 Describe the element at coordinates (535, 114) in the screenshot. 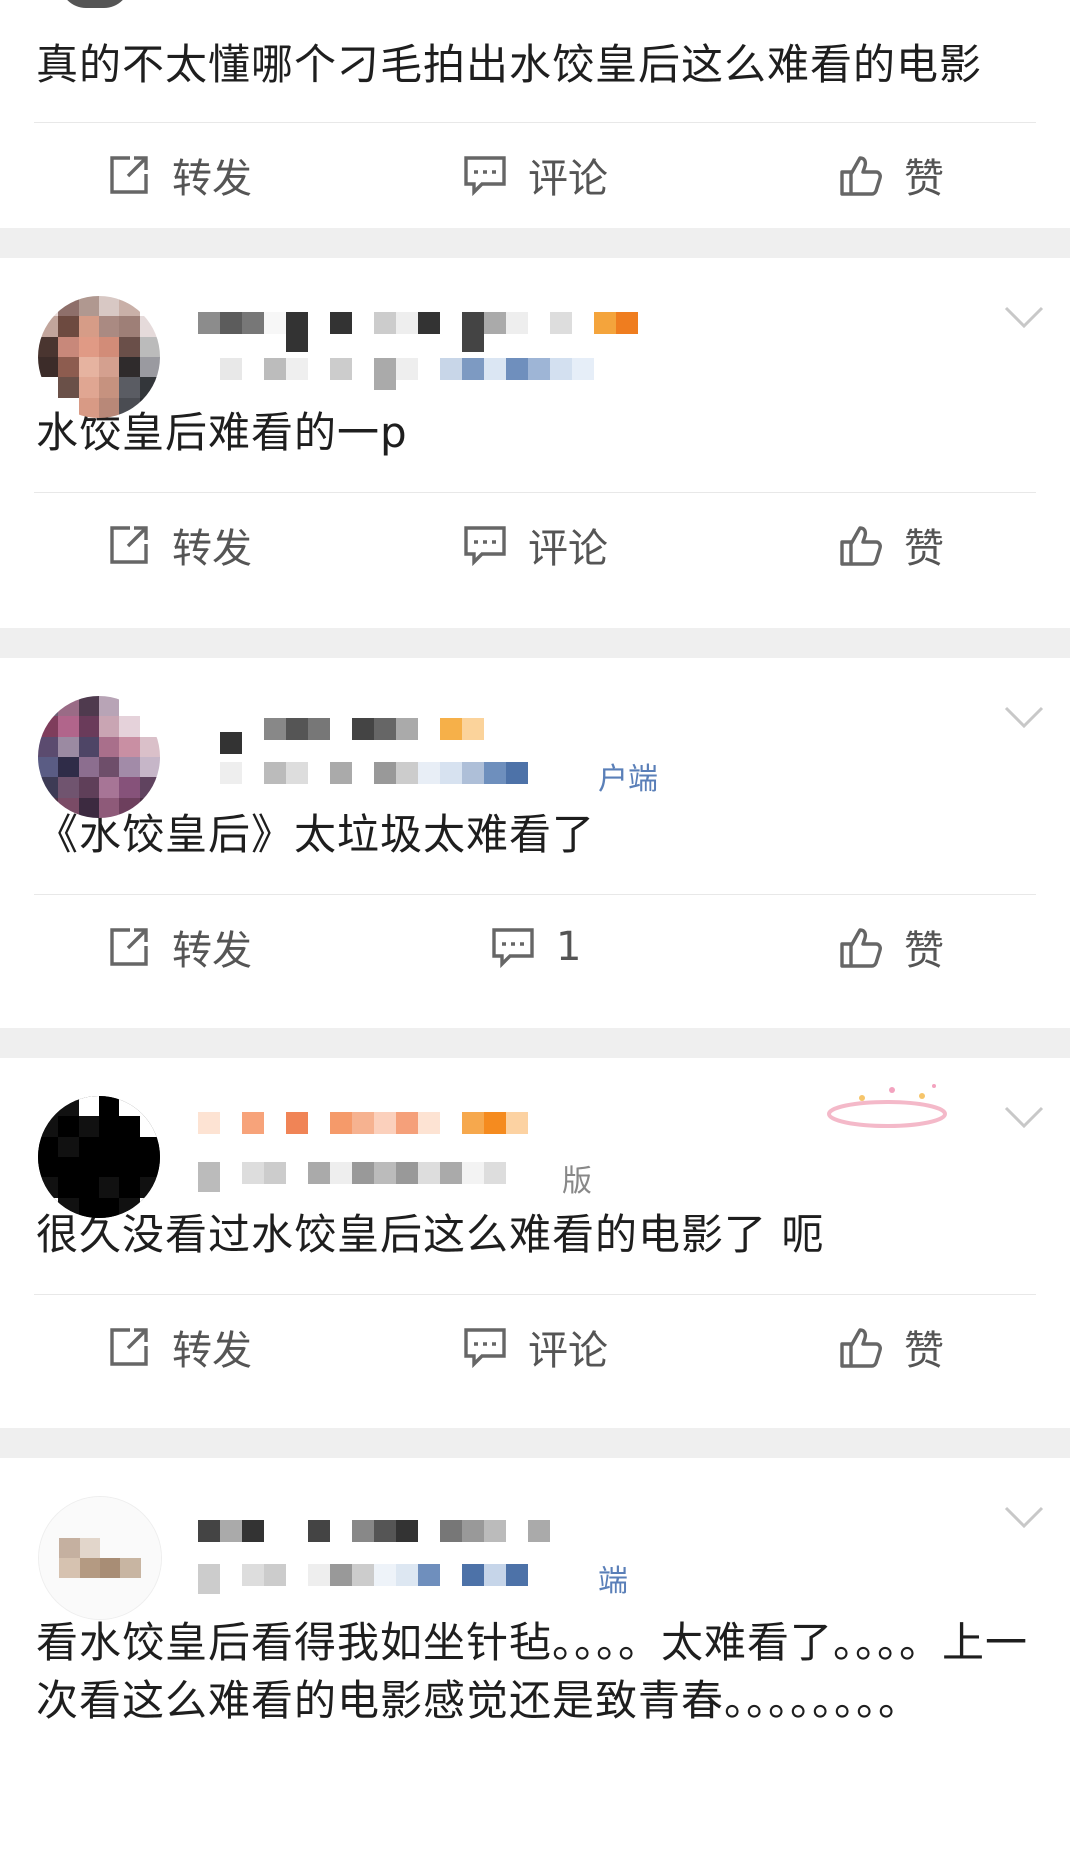

I see `post-card: 真的不太懂哪个刁毛拍出水饺皇后这么难看的电影 转发 评论 赞` at that location.